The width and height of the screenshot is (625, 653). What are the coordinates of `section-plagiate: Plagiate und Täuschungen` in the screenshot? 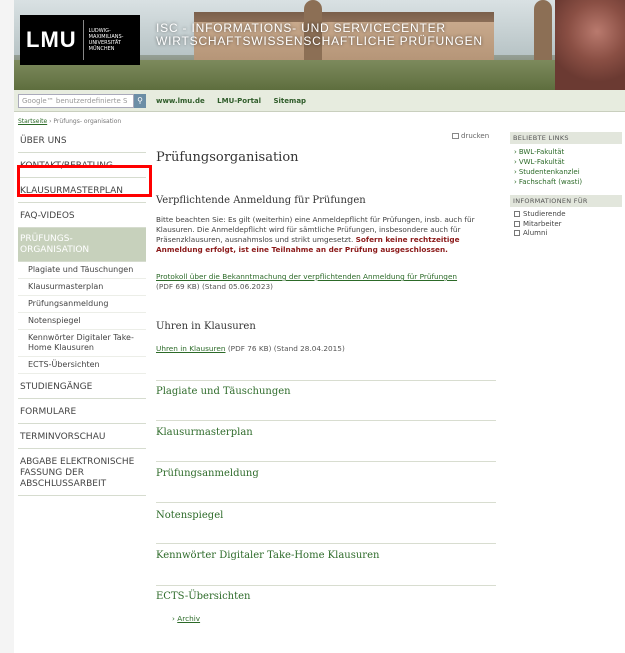 It's located at (223, 391).